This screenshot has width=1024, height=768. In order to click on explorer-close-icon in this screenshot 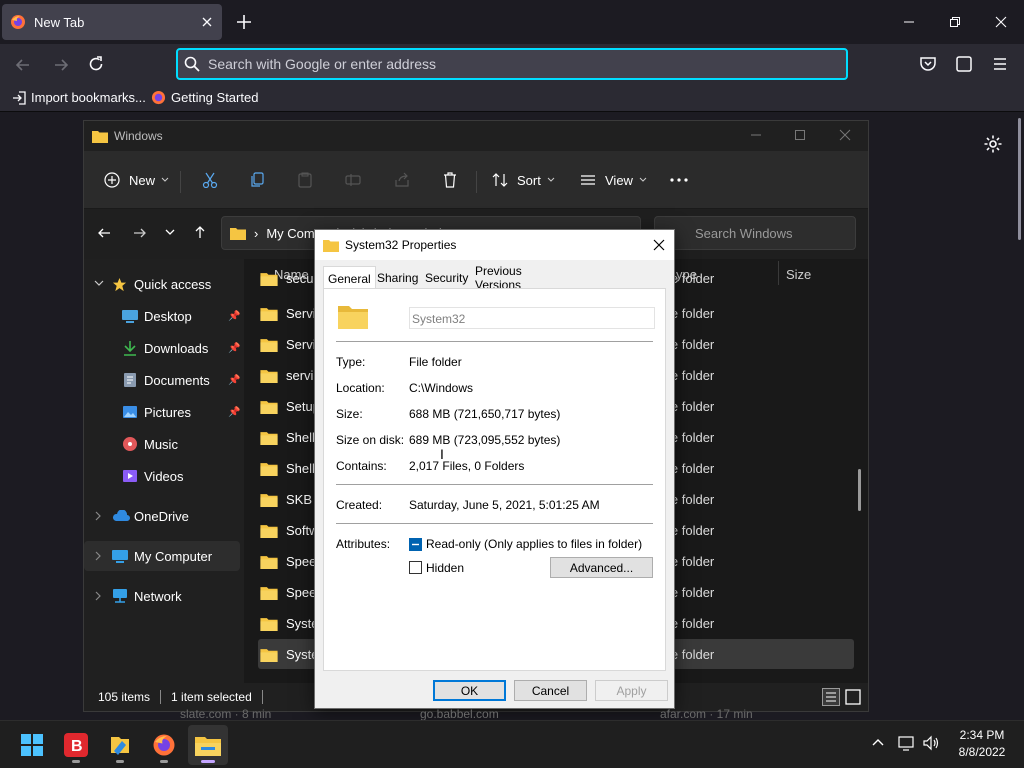, I will do `click(845, 135)`.